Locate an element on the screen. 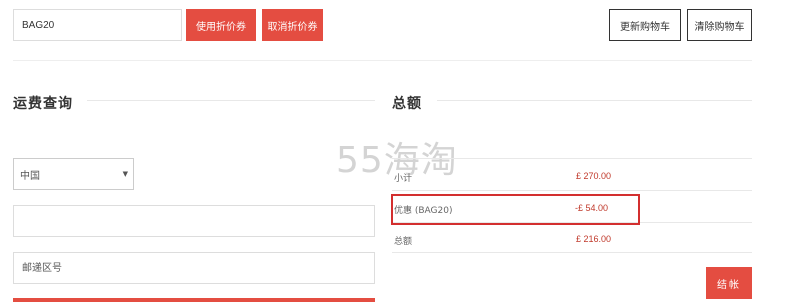  checkout-button: 结帐 is located at coordinates (729, 283).